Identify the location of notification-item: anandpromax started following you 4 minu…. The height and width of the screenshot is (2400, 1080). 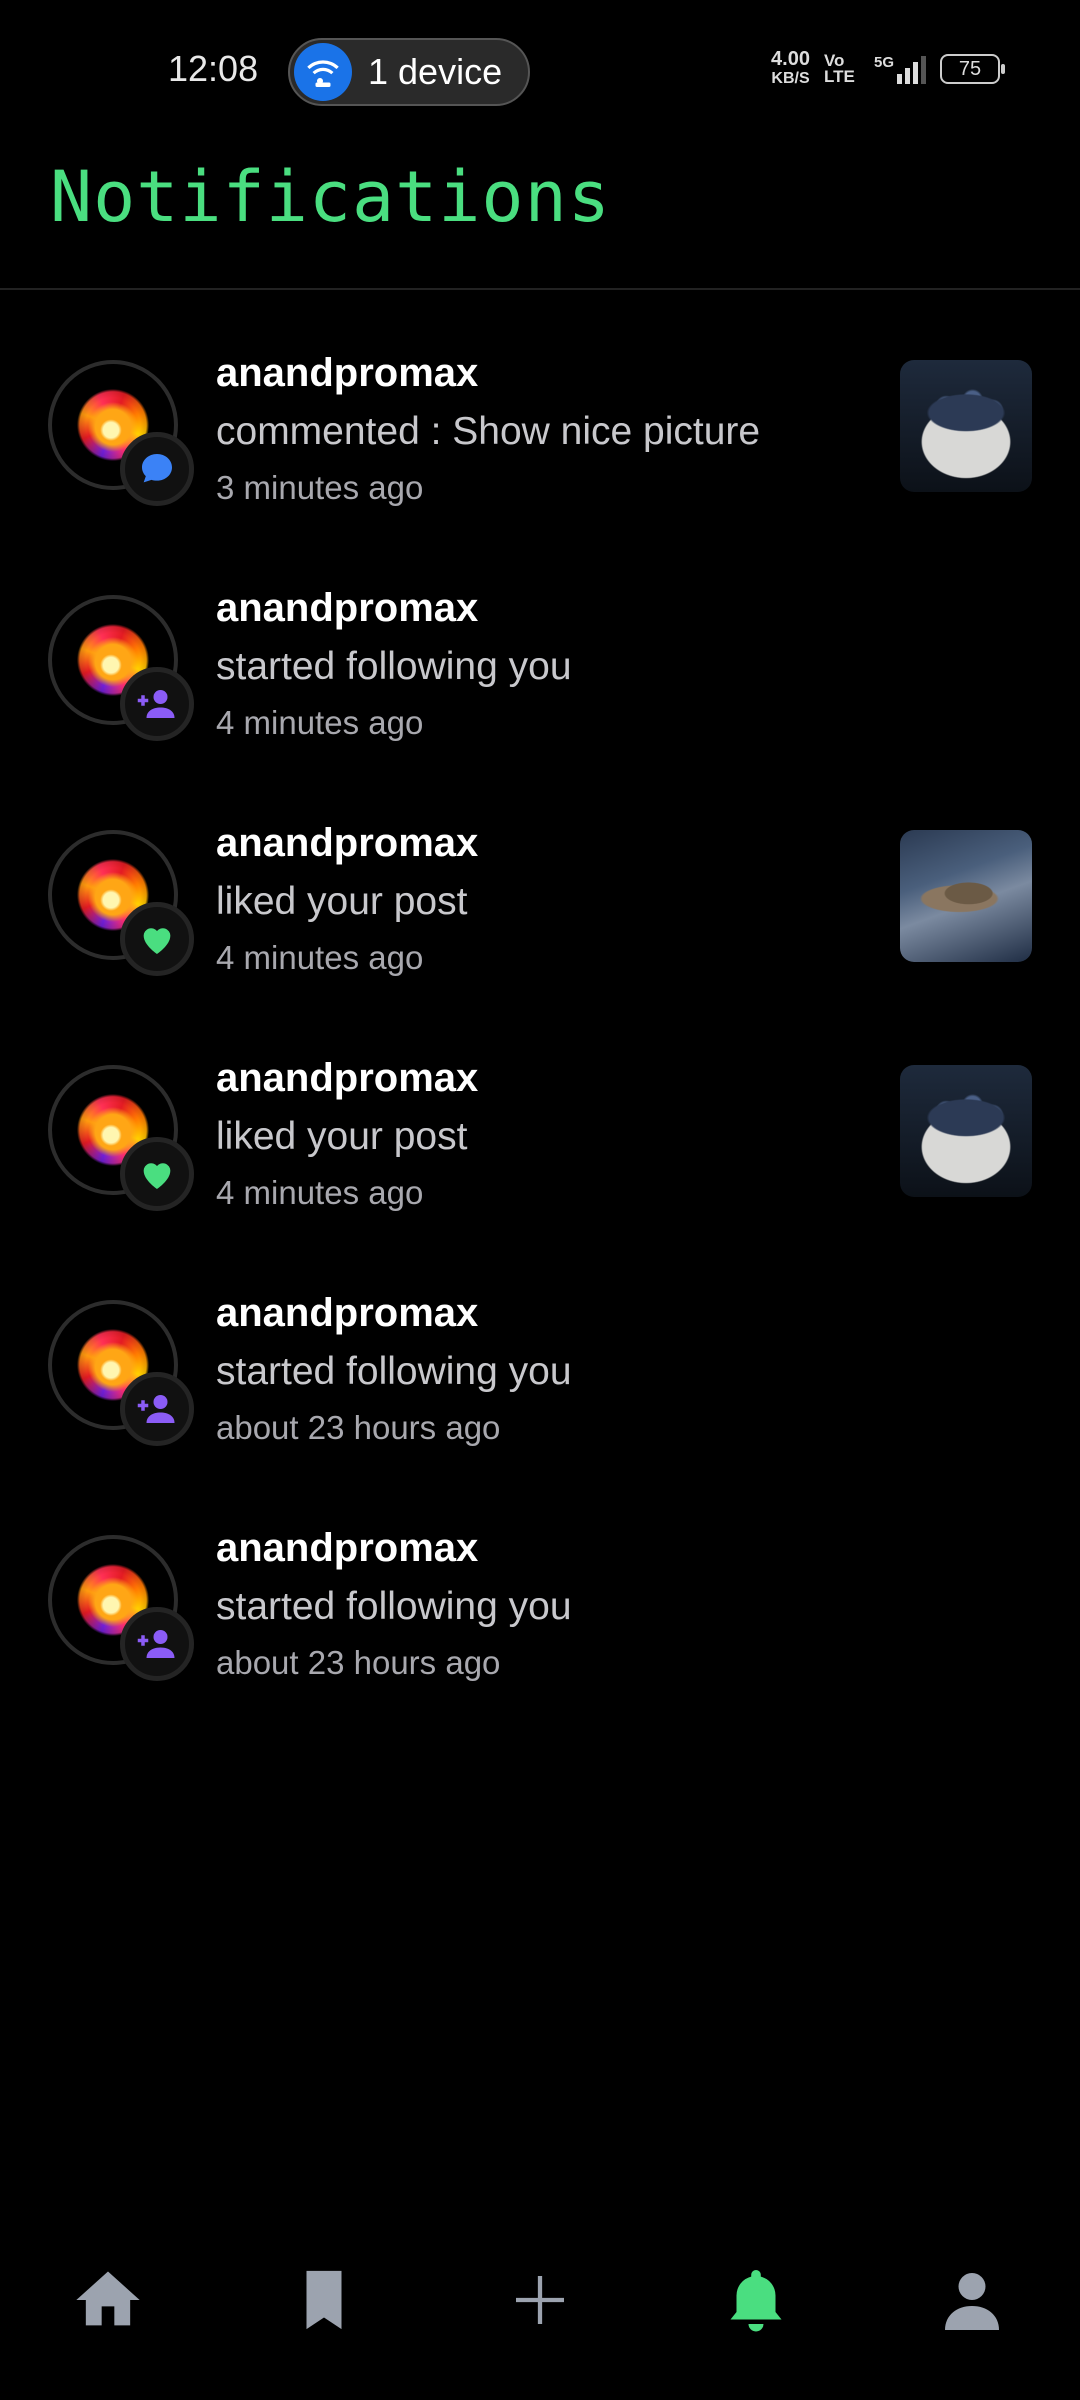
(540, 692).